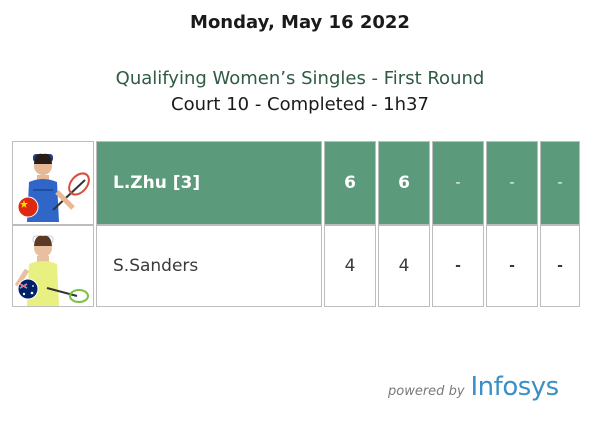  What do you see at coordinates (350, 266) in the screenshot?
I see `set-score-1: 4` at bounding box center [350, 266].